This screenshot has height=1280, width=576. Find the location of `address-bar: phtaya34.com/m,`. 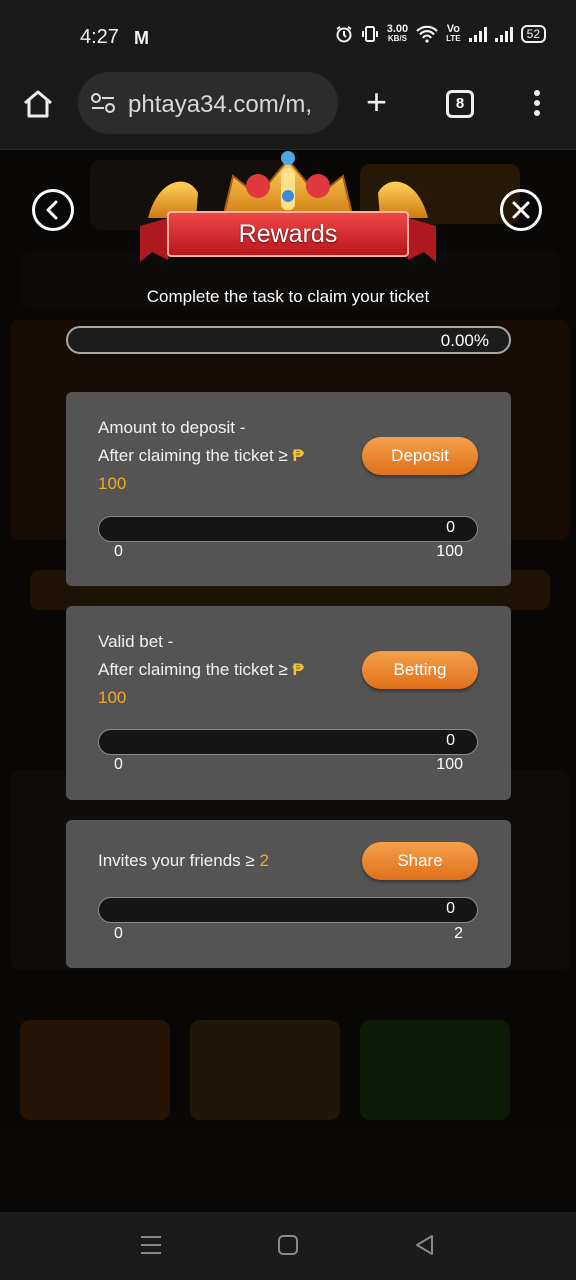

address-bar: phtaya34.com/m, is located at coordinates (208, 103).